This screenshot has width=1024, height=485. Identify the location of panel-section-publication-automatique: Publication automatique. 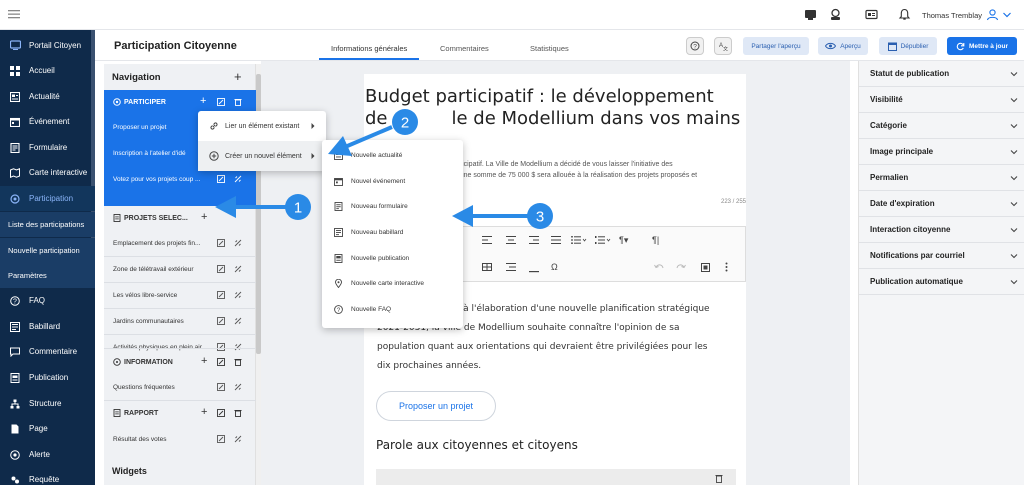
(941, 282).